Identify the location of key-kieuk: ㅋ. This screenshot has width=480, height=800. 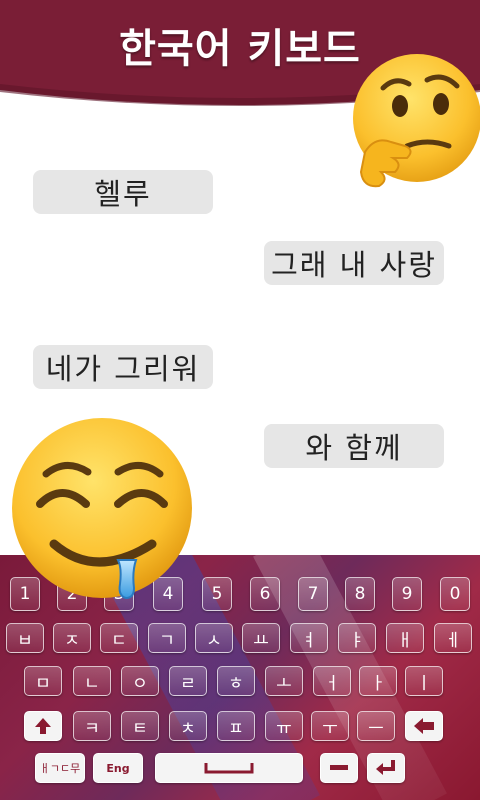
(92, 726).